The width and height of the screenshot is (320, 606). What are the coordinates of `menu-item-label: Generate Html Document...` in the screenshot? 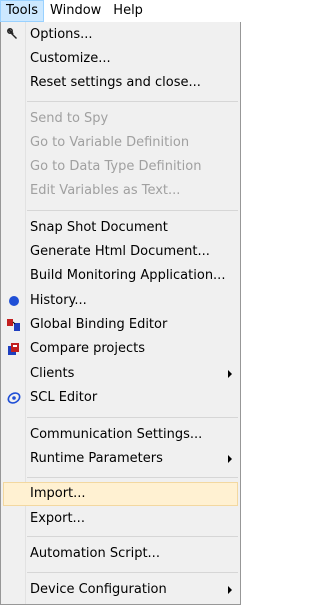 It's located at (120, 251).